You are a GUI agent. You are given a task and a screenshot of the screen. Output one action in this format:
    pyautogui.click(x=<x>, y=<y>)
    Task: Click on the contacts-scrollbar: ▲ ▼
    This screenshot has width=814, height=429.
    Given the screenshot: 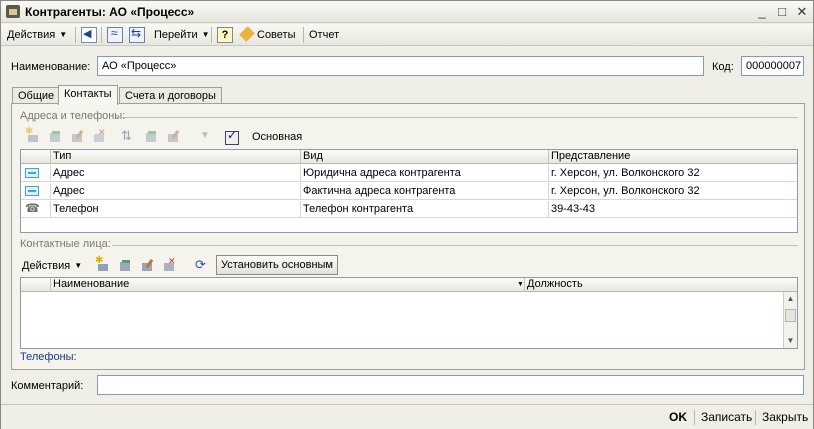 What is the action you would take?
    pyautogui.click(x=790, y=320)
    